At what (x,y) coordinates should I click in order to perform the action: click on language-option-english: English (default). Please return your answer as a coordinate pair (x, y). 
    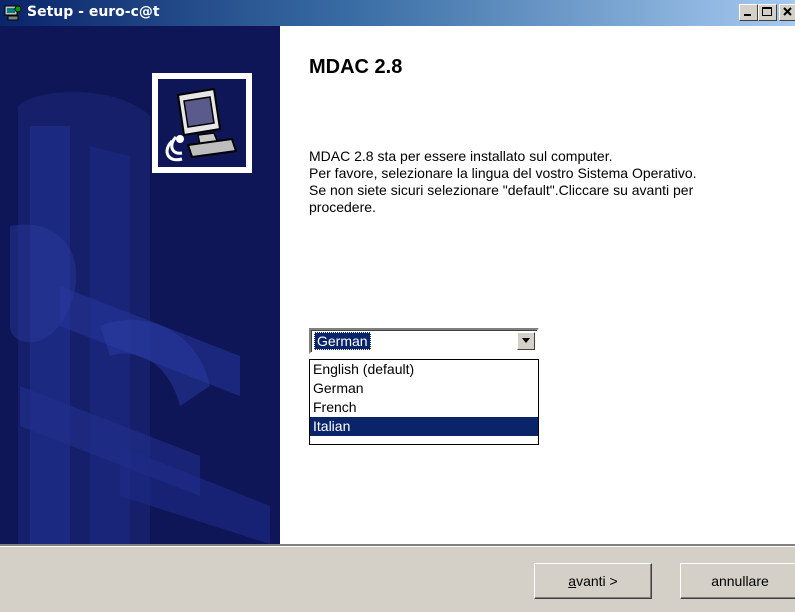
    Looking at the image, I should click on (424, 369).